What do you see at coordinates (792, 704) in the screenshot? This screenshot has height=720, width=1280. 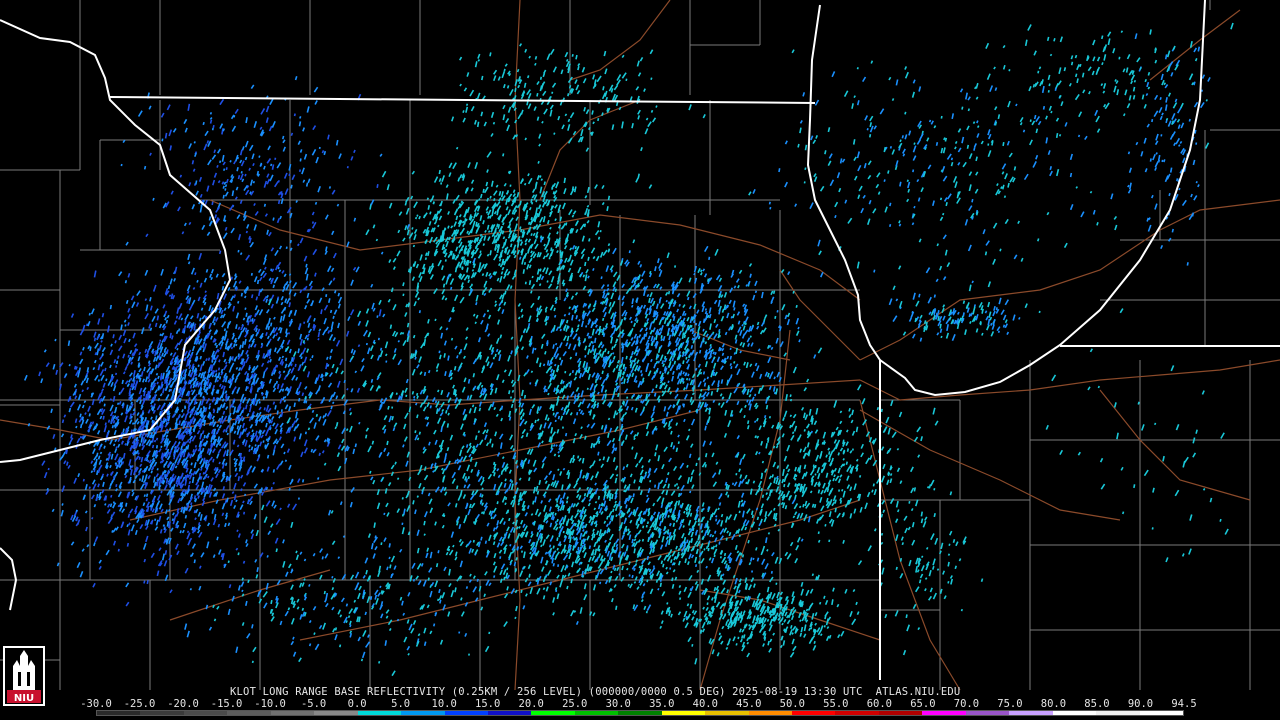 I see `scale-label: 50.0` at bounding box center [792, 704].